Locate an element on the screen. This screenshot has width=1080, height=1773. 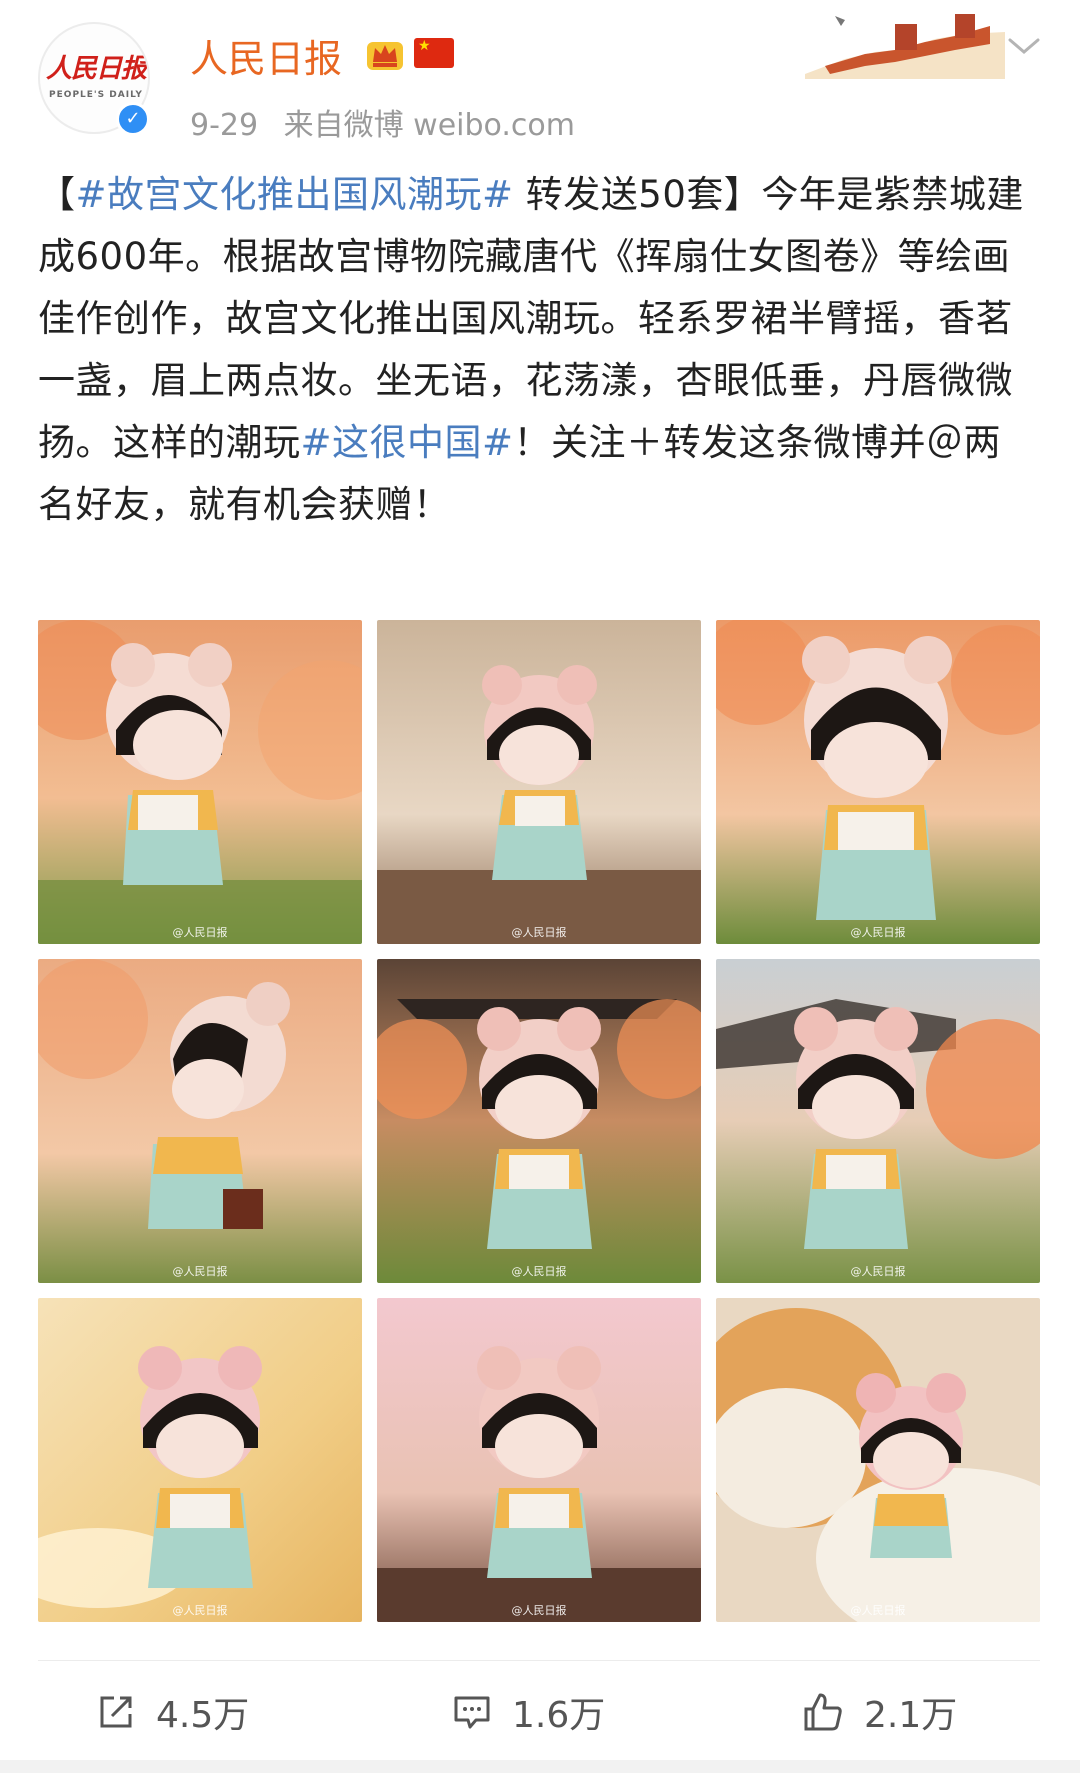
hashtag-link-zhehenzhongguo: #这很中国# is located at coordinates (407, 442).